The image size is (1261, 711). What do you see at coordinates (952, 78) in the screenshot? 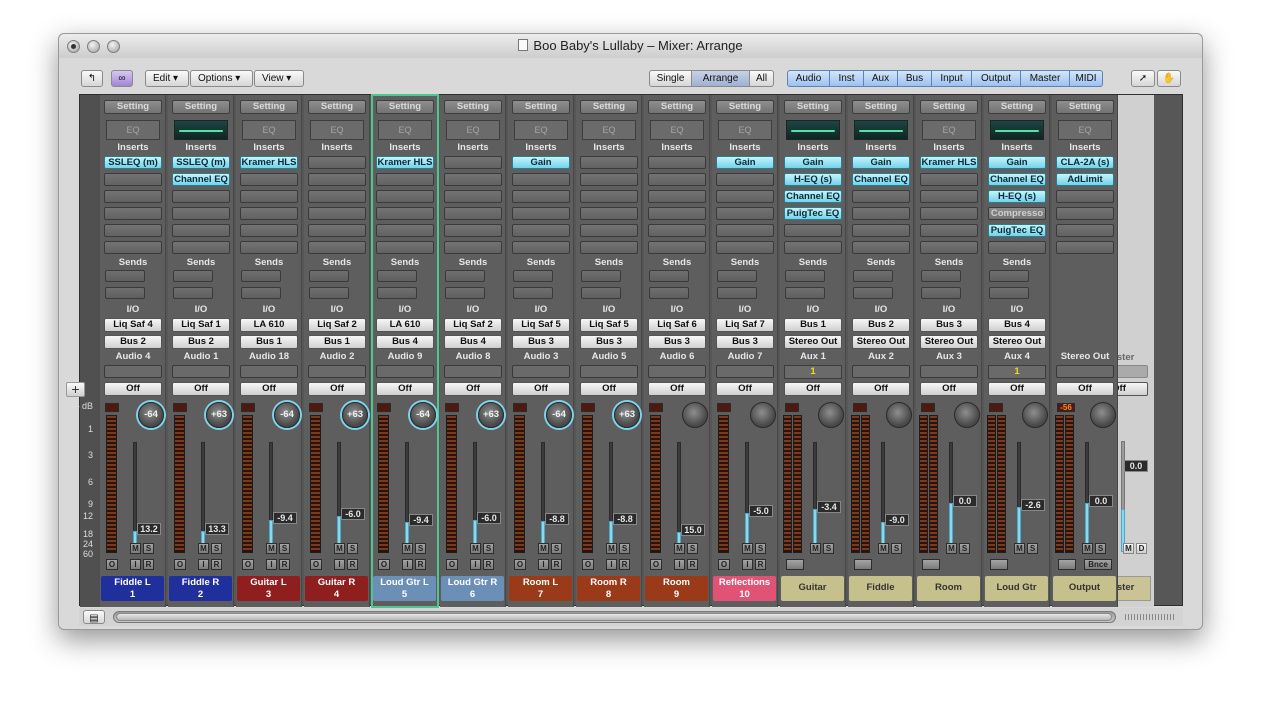
I see `filter-input-button: Input` at bounding box center [952, 78].